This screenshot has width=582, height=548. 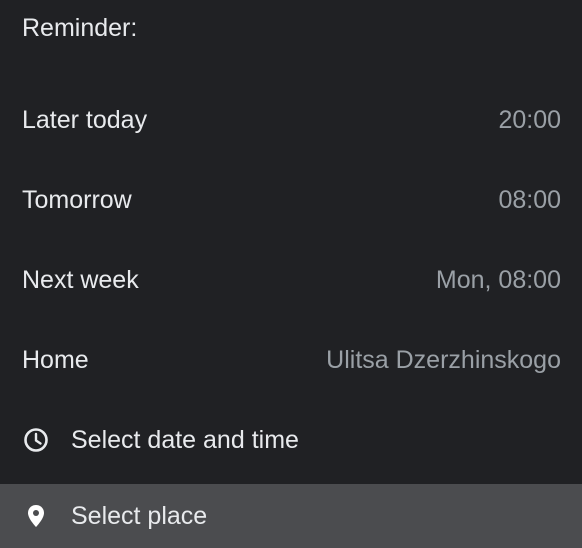 I want to click on menu-item-time: 20:00, so click(x=529, y=119).